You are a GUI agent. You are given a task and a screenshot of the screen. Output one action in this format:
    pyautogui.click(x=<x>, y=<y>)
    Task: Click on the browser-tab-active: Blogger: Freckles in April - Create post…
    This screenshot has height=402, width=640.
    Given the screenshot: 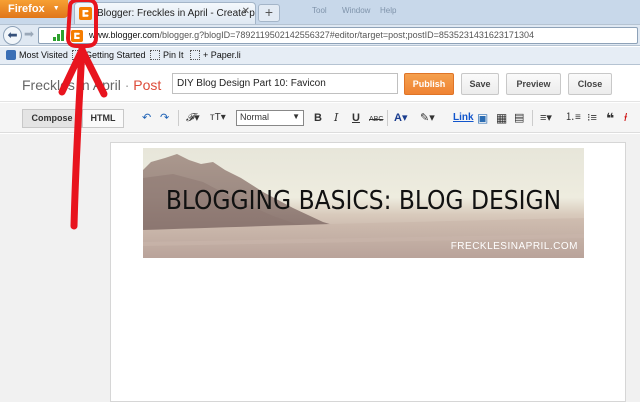 What is the action you would take?
    pyautogui.click(x=165, y=13)
    